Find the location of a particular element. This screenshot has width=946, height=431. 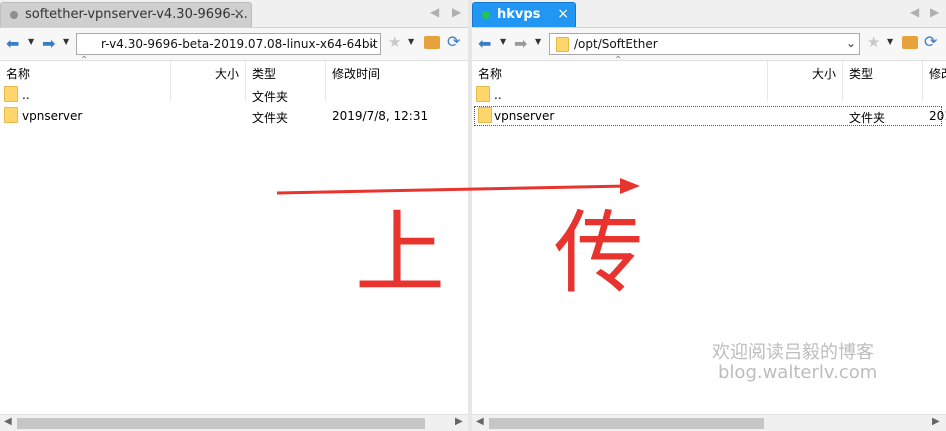

left-horizontal-scrollbar: ◀ ▶ is located at coordinates (234, 422).